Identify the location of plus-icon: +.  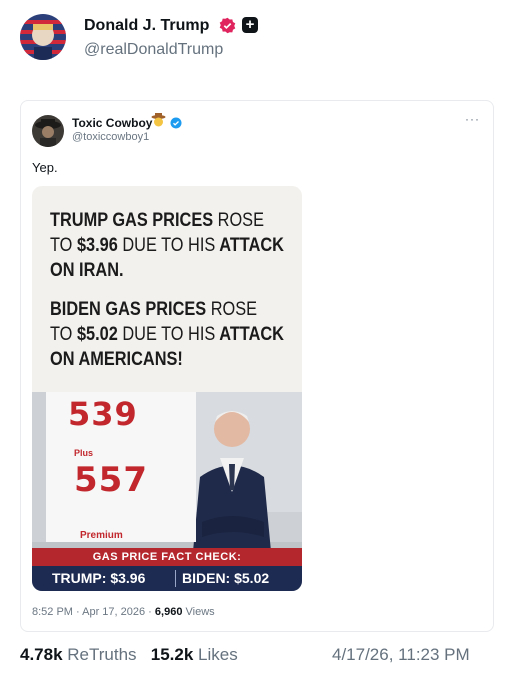
(250, 25).